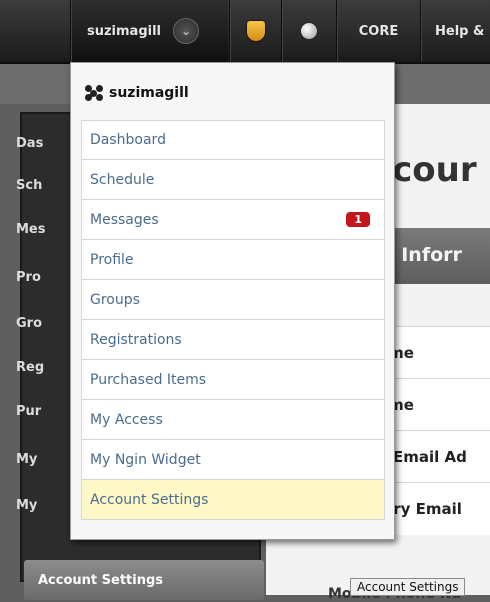  I want to click on menu-item-label: Messages, so click(124, 219).